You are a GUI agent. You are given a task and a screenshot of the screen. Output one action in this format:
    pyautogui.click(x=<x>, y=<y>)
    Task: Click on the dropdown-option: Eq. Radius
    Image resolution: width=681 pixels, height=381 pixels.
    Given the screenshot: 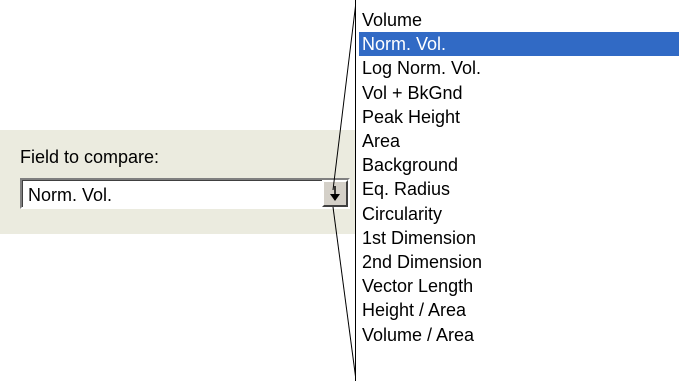 What is the action you would take?
    pyautogui.click(x=519, y=189)
    